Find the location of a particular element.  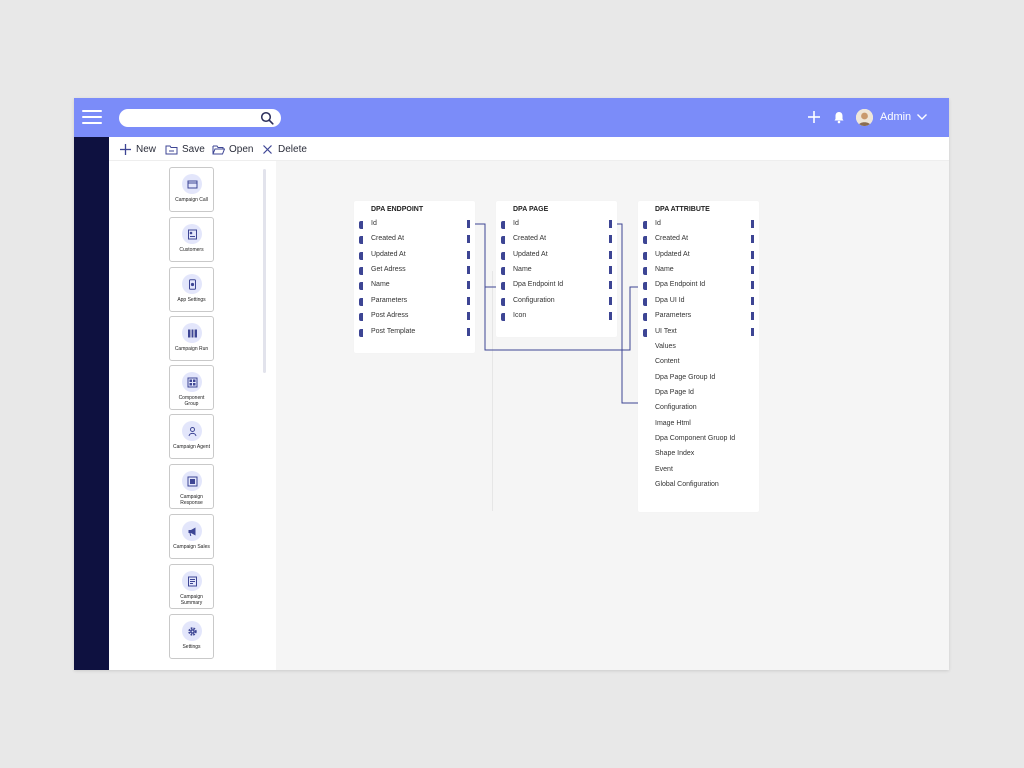

component-group-icon is located at coordinates (192, 382).